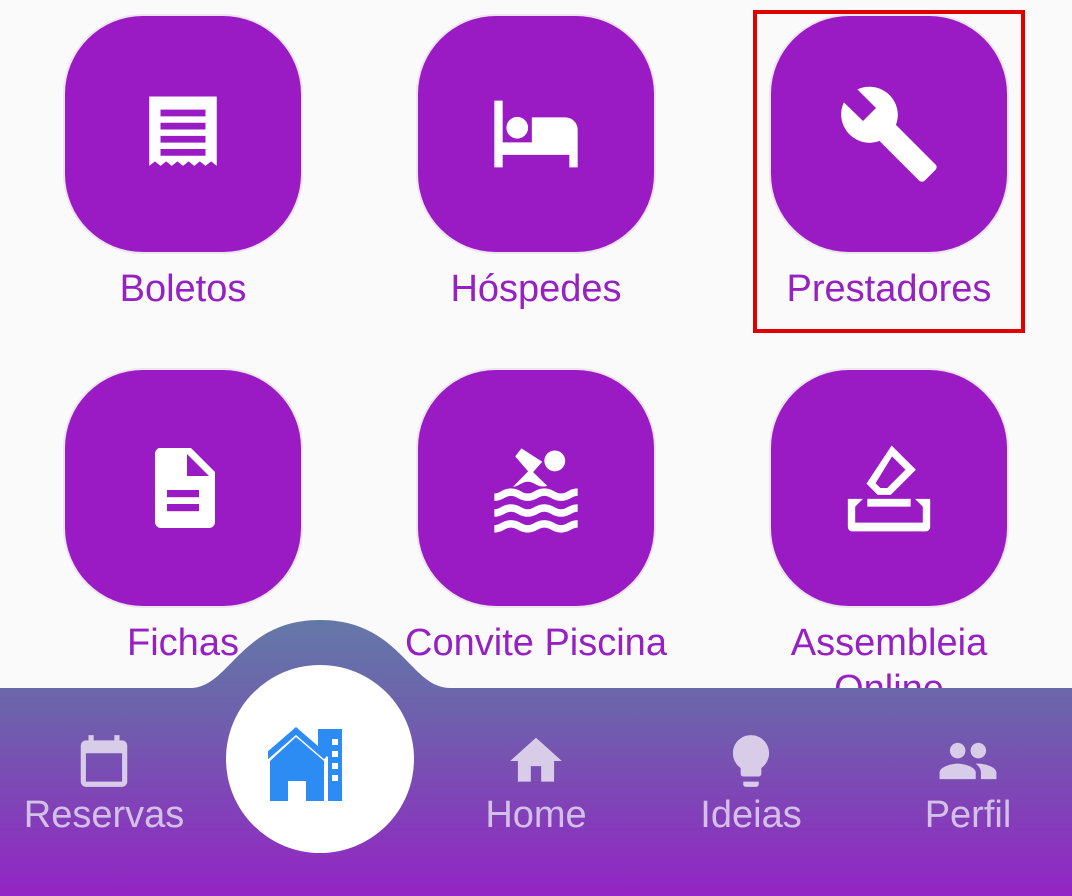 The height and width of the screenshot is (896, 1072). I want to click on tile-label: Prestadores, so click(889, 289).